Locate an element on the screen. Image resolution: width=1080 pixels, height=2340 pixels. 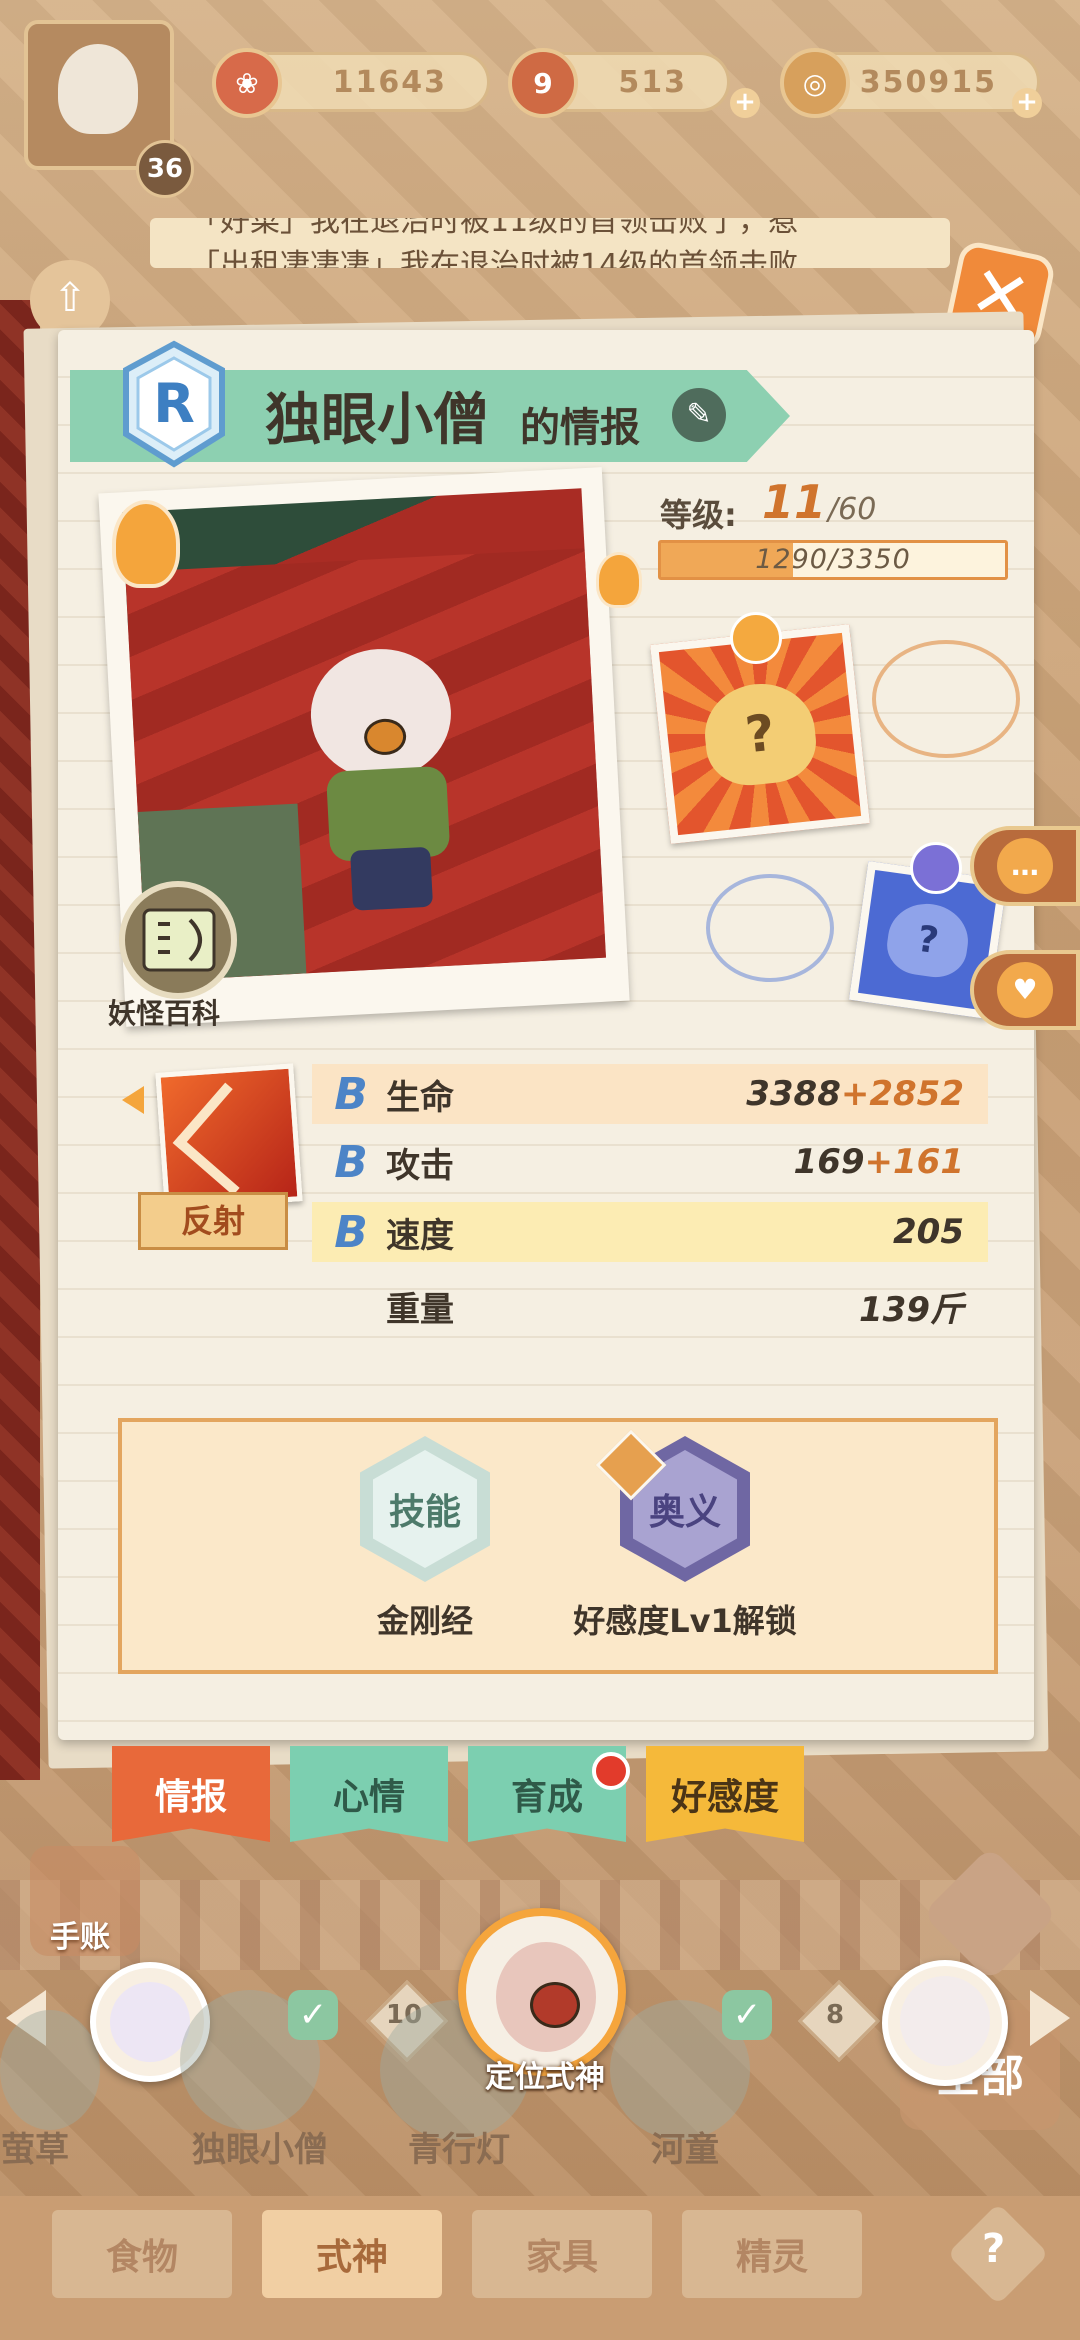
exp-bar: 1290/3350 is located at coordinates (833, 560).